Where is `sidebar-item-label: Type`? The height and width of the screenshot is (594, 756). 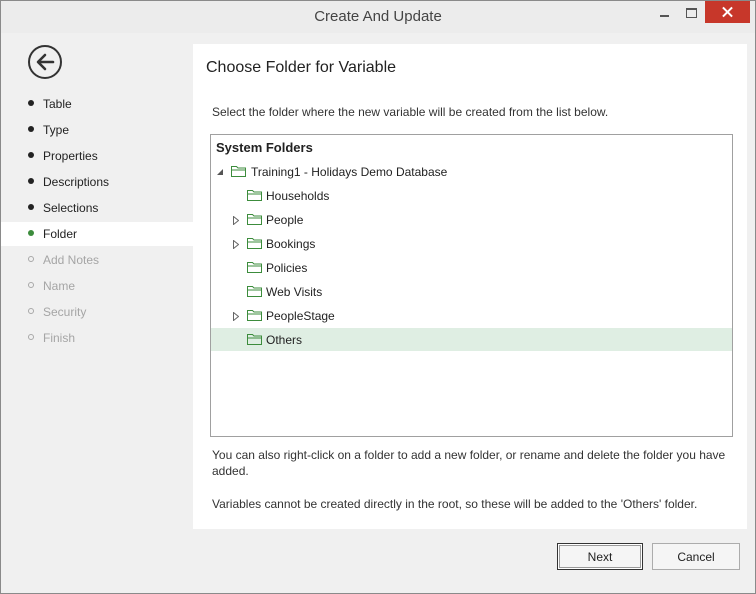 sidebar-item-label: Type is located at coordinates (56, 130).